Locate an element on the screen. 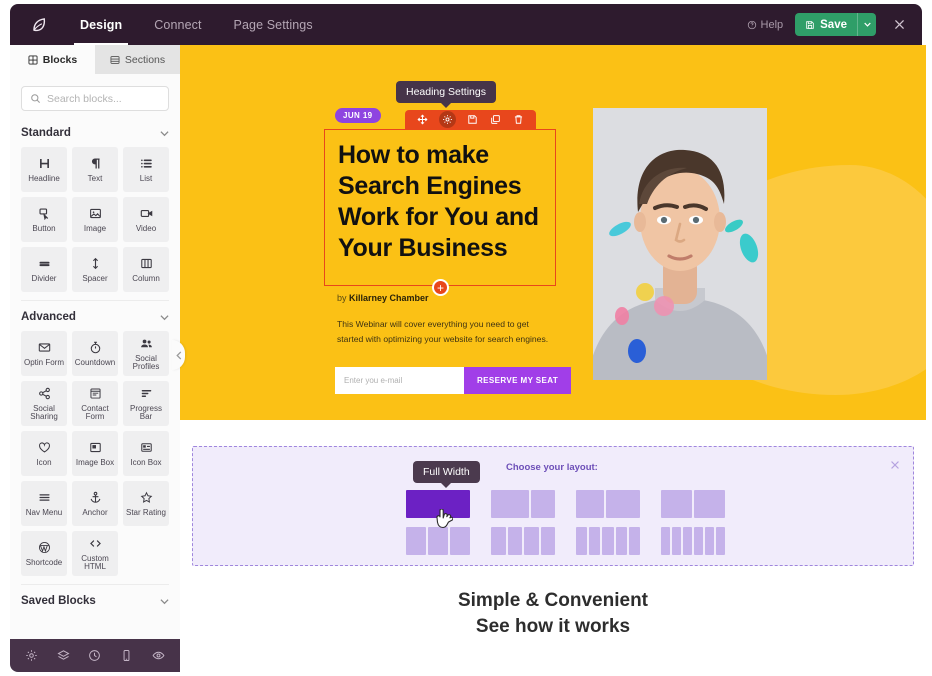 This screenshot has width=932, height=676. block-button: Button is located at coordinates (44, 219).